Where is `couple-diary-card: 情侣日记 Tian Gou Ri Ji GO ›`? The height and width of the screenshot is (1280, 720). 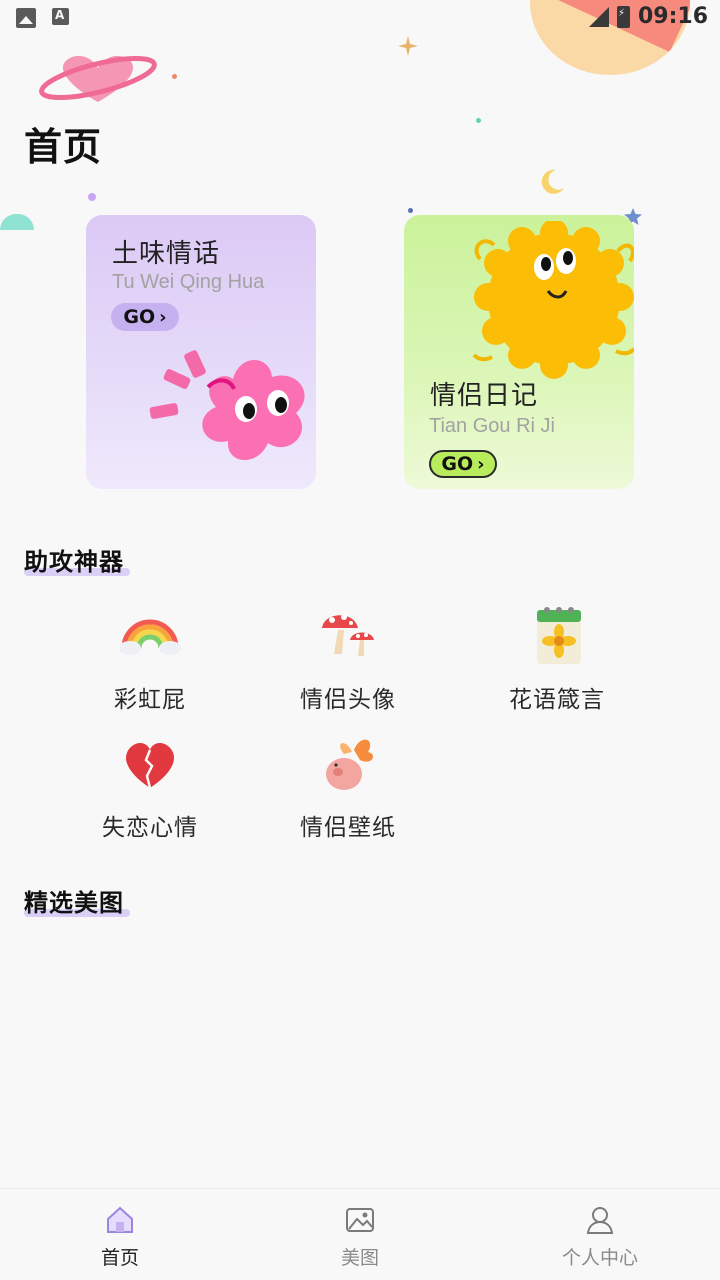
couple-diary-card: 情侣日记 Tian Gou Ri Ji GO › is located at coordinates (519, 352).